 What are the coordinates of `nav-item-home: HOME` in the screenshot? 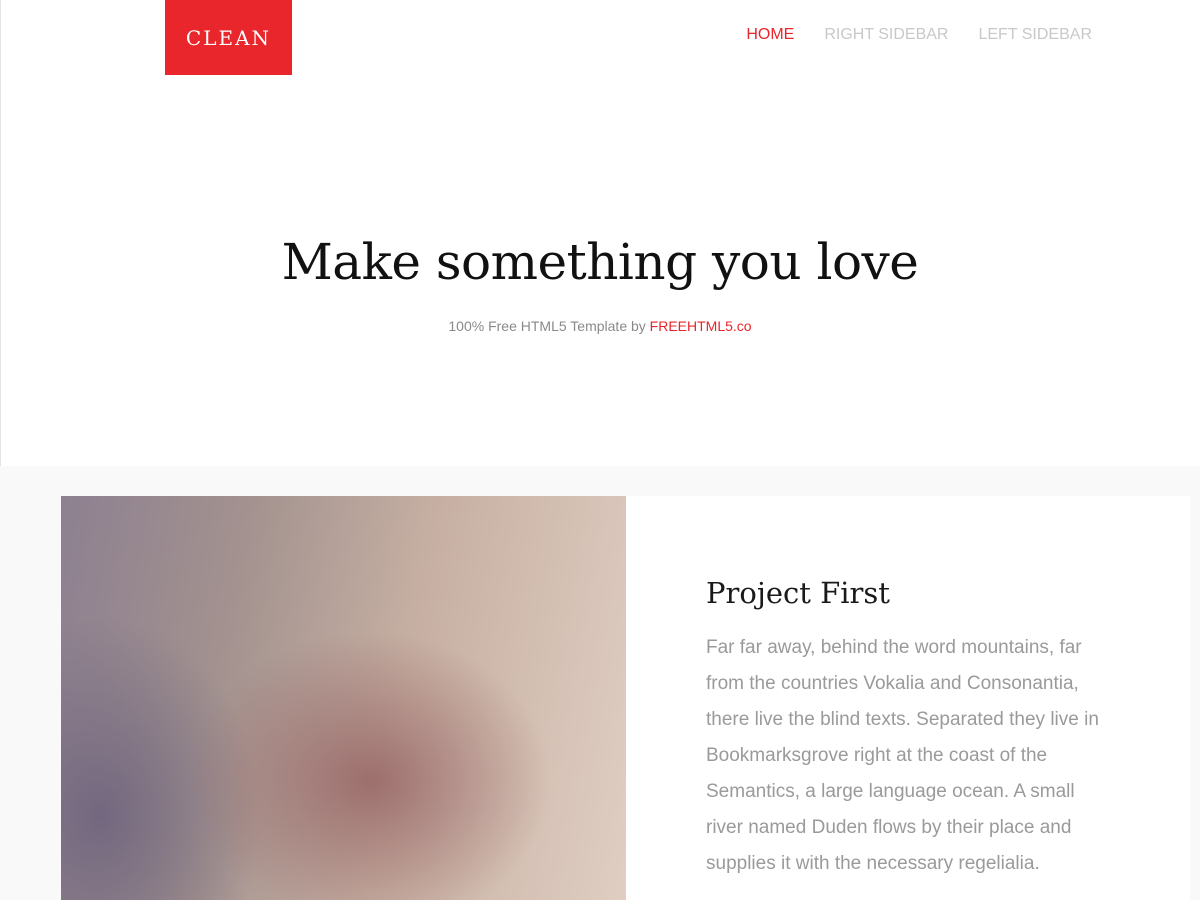 It's located at (770, 35).